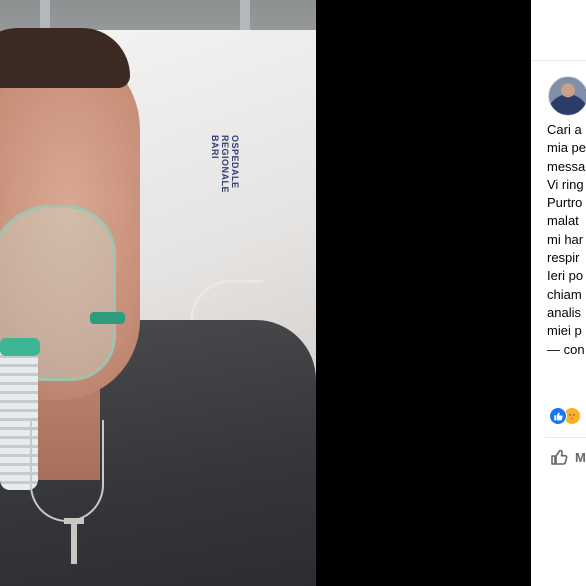  I want to click on like-button-label: M, so click(580, 457).